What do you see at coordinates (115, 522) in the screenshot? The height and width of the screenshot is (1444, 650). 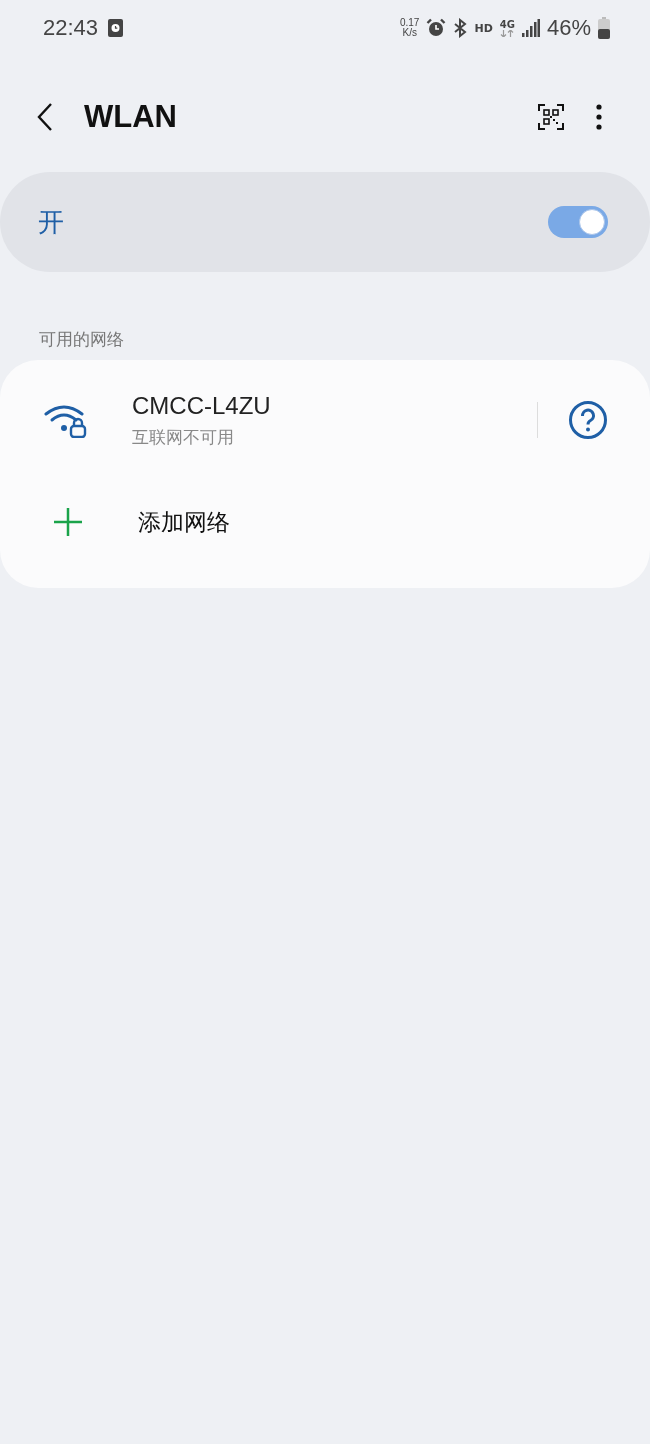 I see `add-network-button: 添加网络` at bounding box center [115, 522].